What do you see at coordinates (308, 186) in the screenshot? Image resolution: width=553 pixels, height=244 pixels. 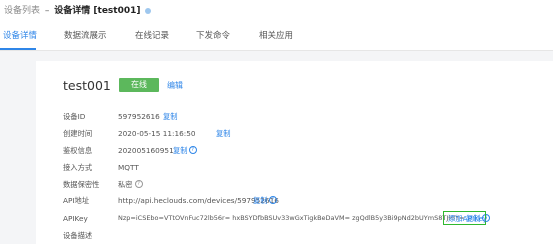 I see `row-privacy: 数据保密性 私密?` at bounding box center [308, 186].